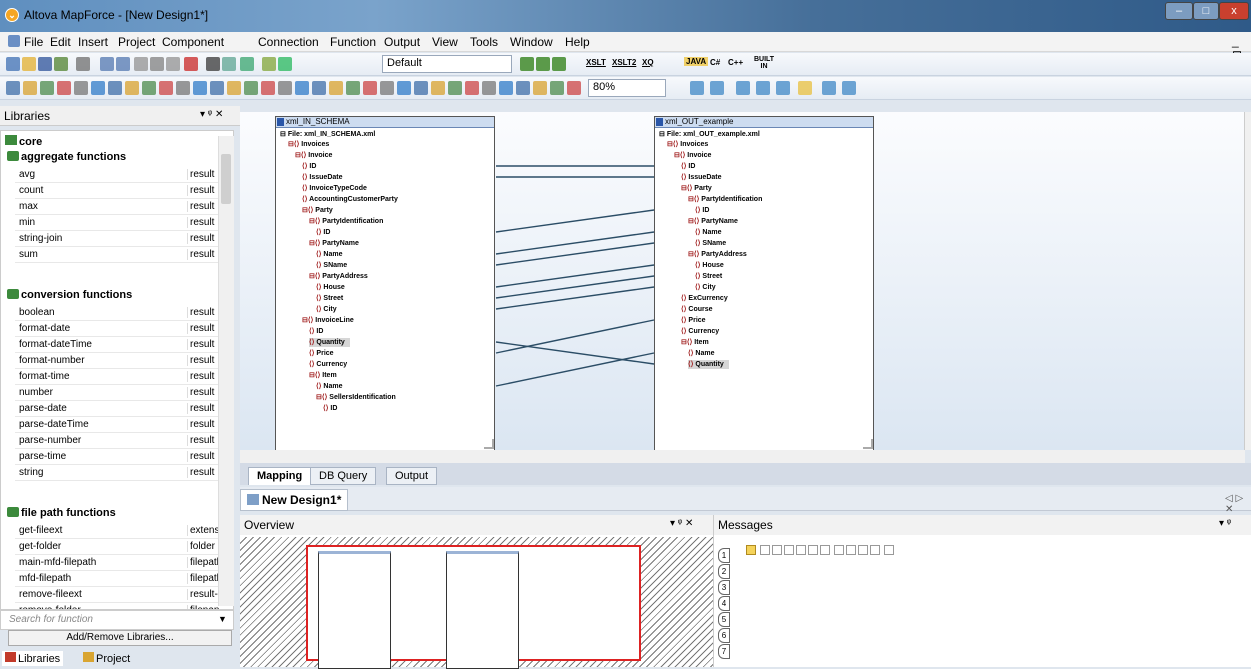  What do you see at coordinates (117, 457) in the screenshot?
I see `function-row: parse-time result` at bounding box center [117, 457].